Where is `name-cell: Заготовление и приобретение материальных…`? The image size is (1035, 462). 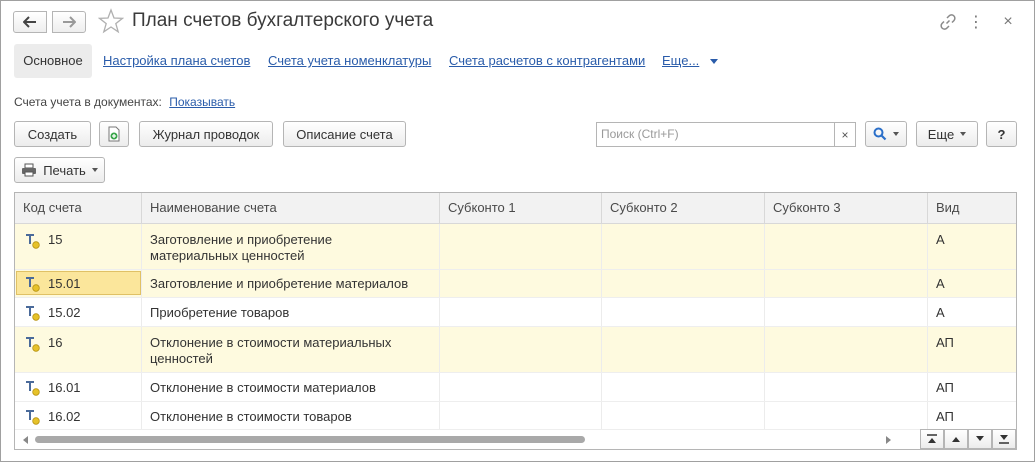 name-cell: Заготовление и приобретение материальных… is located at coordinates (291, 246).